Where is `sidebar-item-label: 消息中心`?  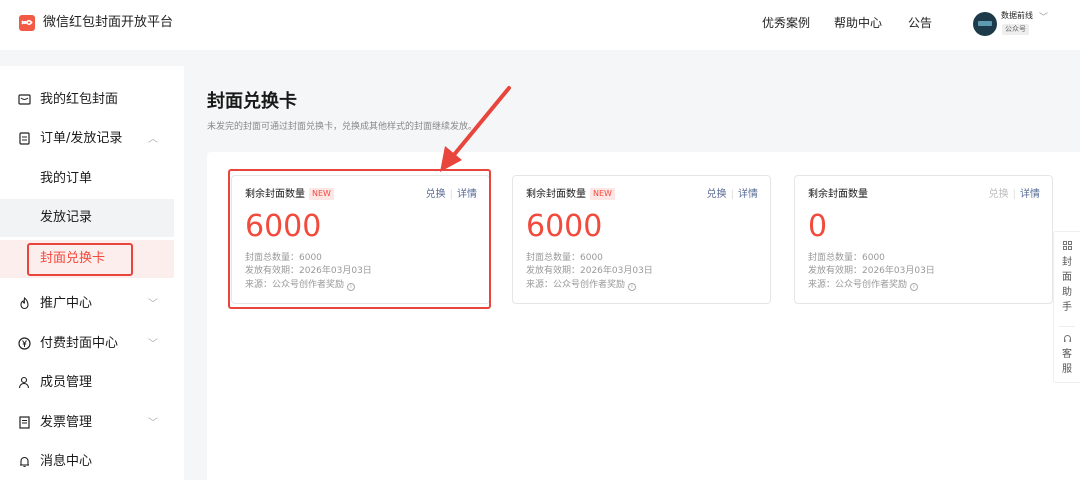 sidebar-item-label: 消息中心 is located at coordinates (66, 461).